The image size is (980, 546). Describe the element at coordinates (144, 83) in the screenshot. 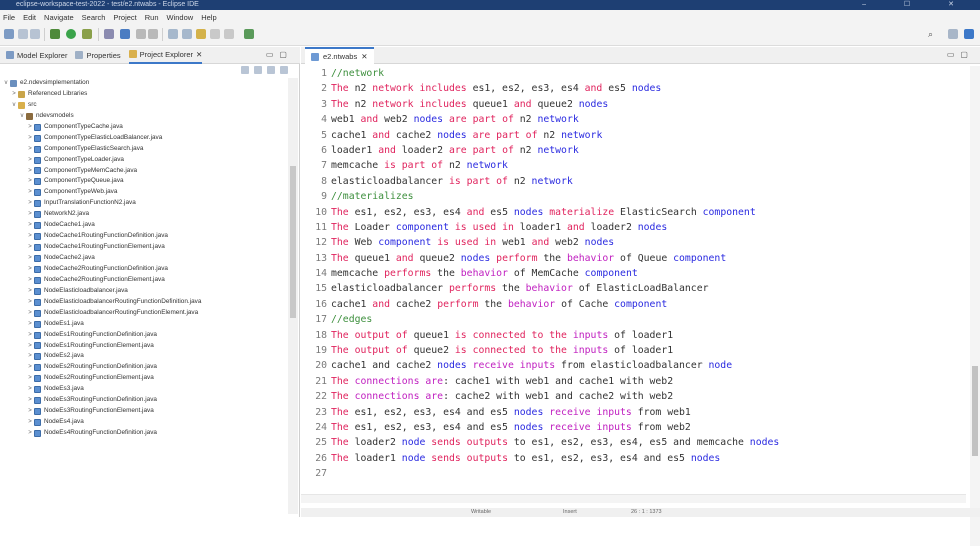

I see `tree-item: v e2.ndevsimplementation` at that location.